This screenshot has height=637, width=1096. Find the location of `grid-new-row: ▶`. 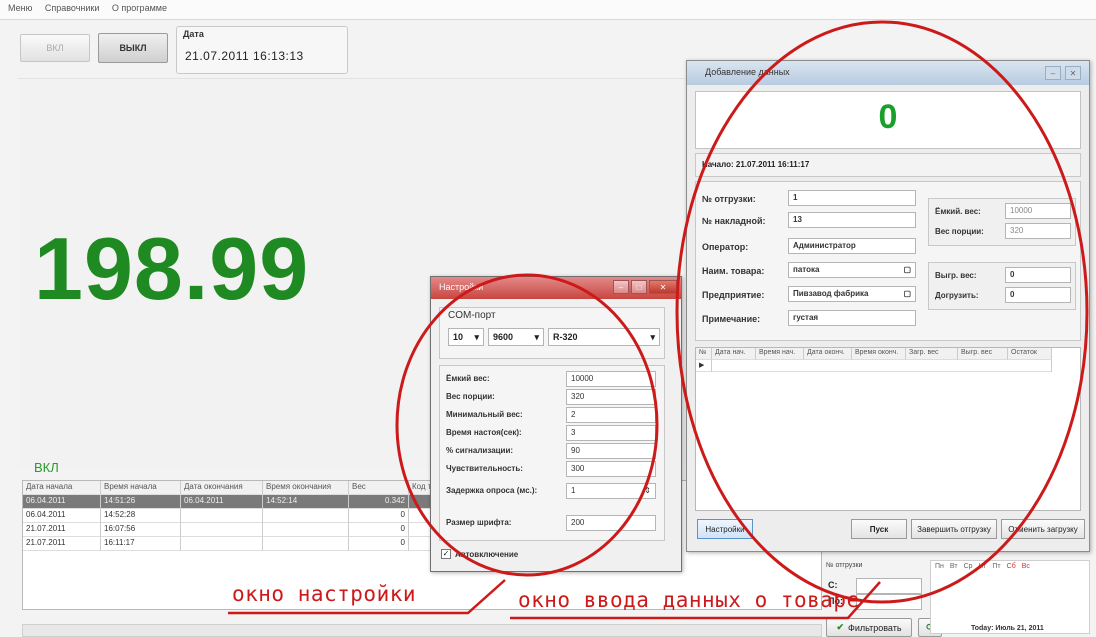

grid-new-row: ▶ is located at coordinates (888, 366).